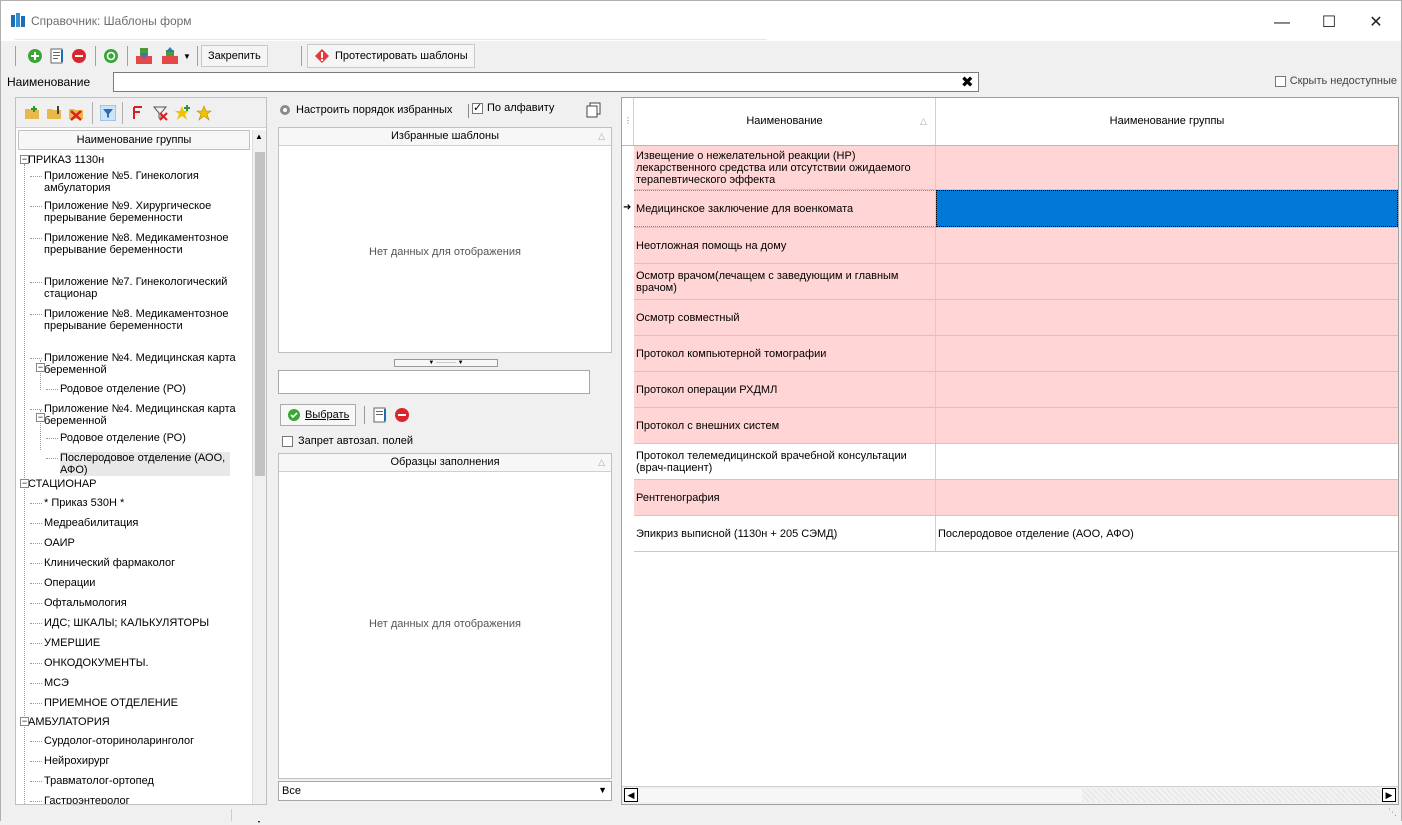 This screenshot has height=825, width=1402. I want to click on table-row: Протокол с внешних систем, so click(1016, 426).